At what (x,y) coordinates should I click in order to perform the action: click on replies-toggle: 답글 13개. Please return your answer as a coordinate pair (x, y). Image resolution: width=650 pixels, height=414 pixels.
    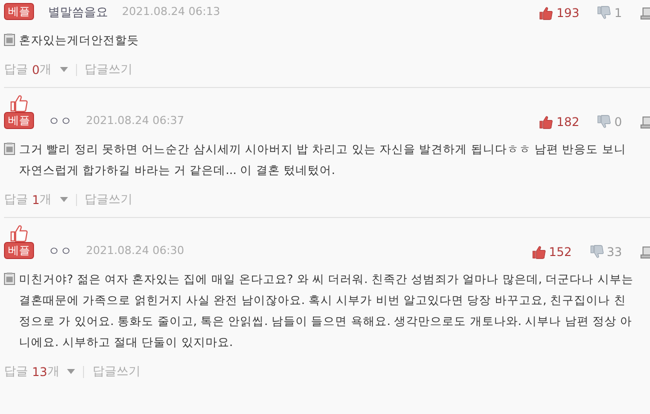
    Looking at the image, I should click on (40, 371).